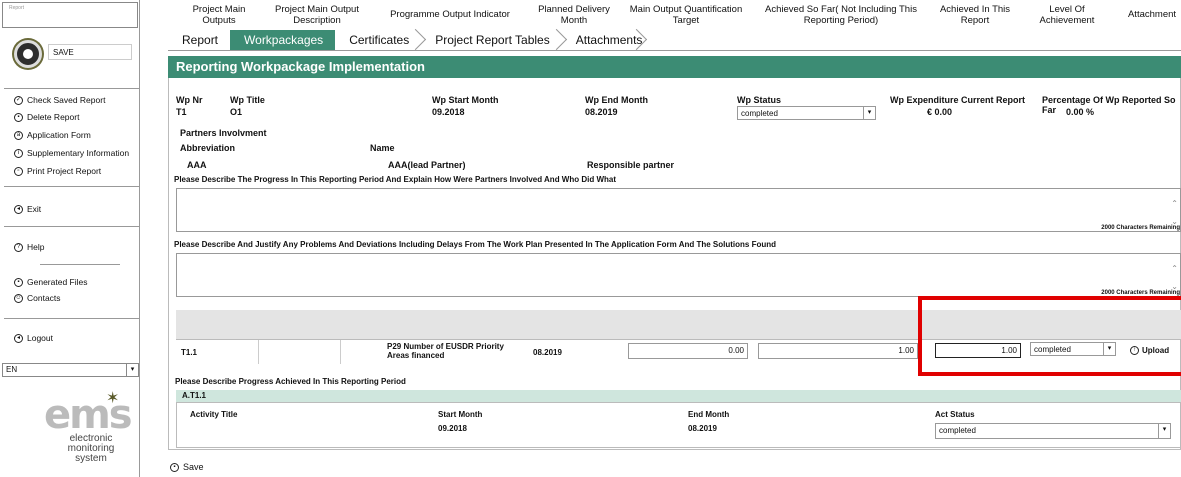 The height and width of the screenshot is (477, 1181). Describe the element at coordinates (18, 247) in the screenshot. I see `help-icon: ?` at that location.